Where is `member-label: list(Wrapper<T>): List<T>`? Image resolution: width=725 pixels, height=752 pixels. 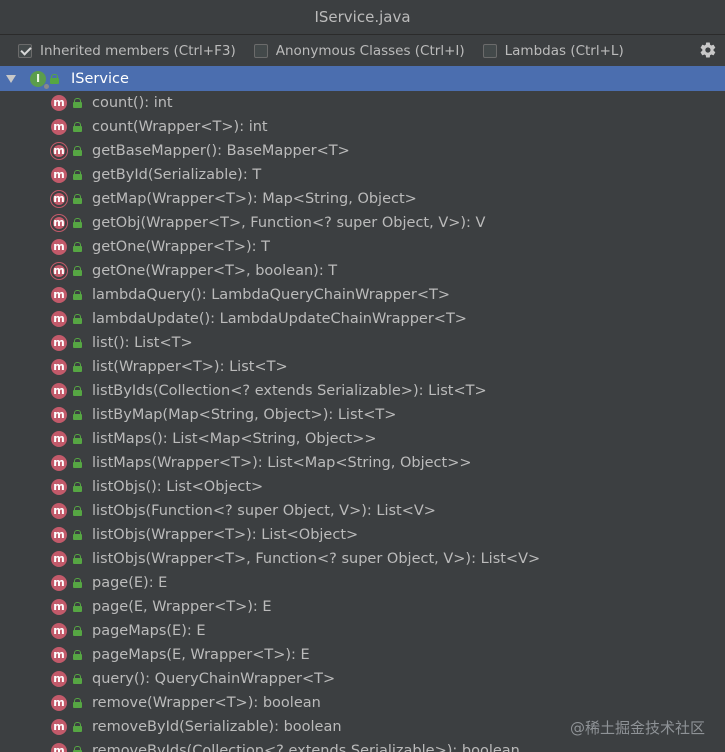
member-label: list(Wrapper<T>): List<T> is located at coordinates (190, 367).